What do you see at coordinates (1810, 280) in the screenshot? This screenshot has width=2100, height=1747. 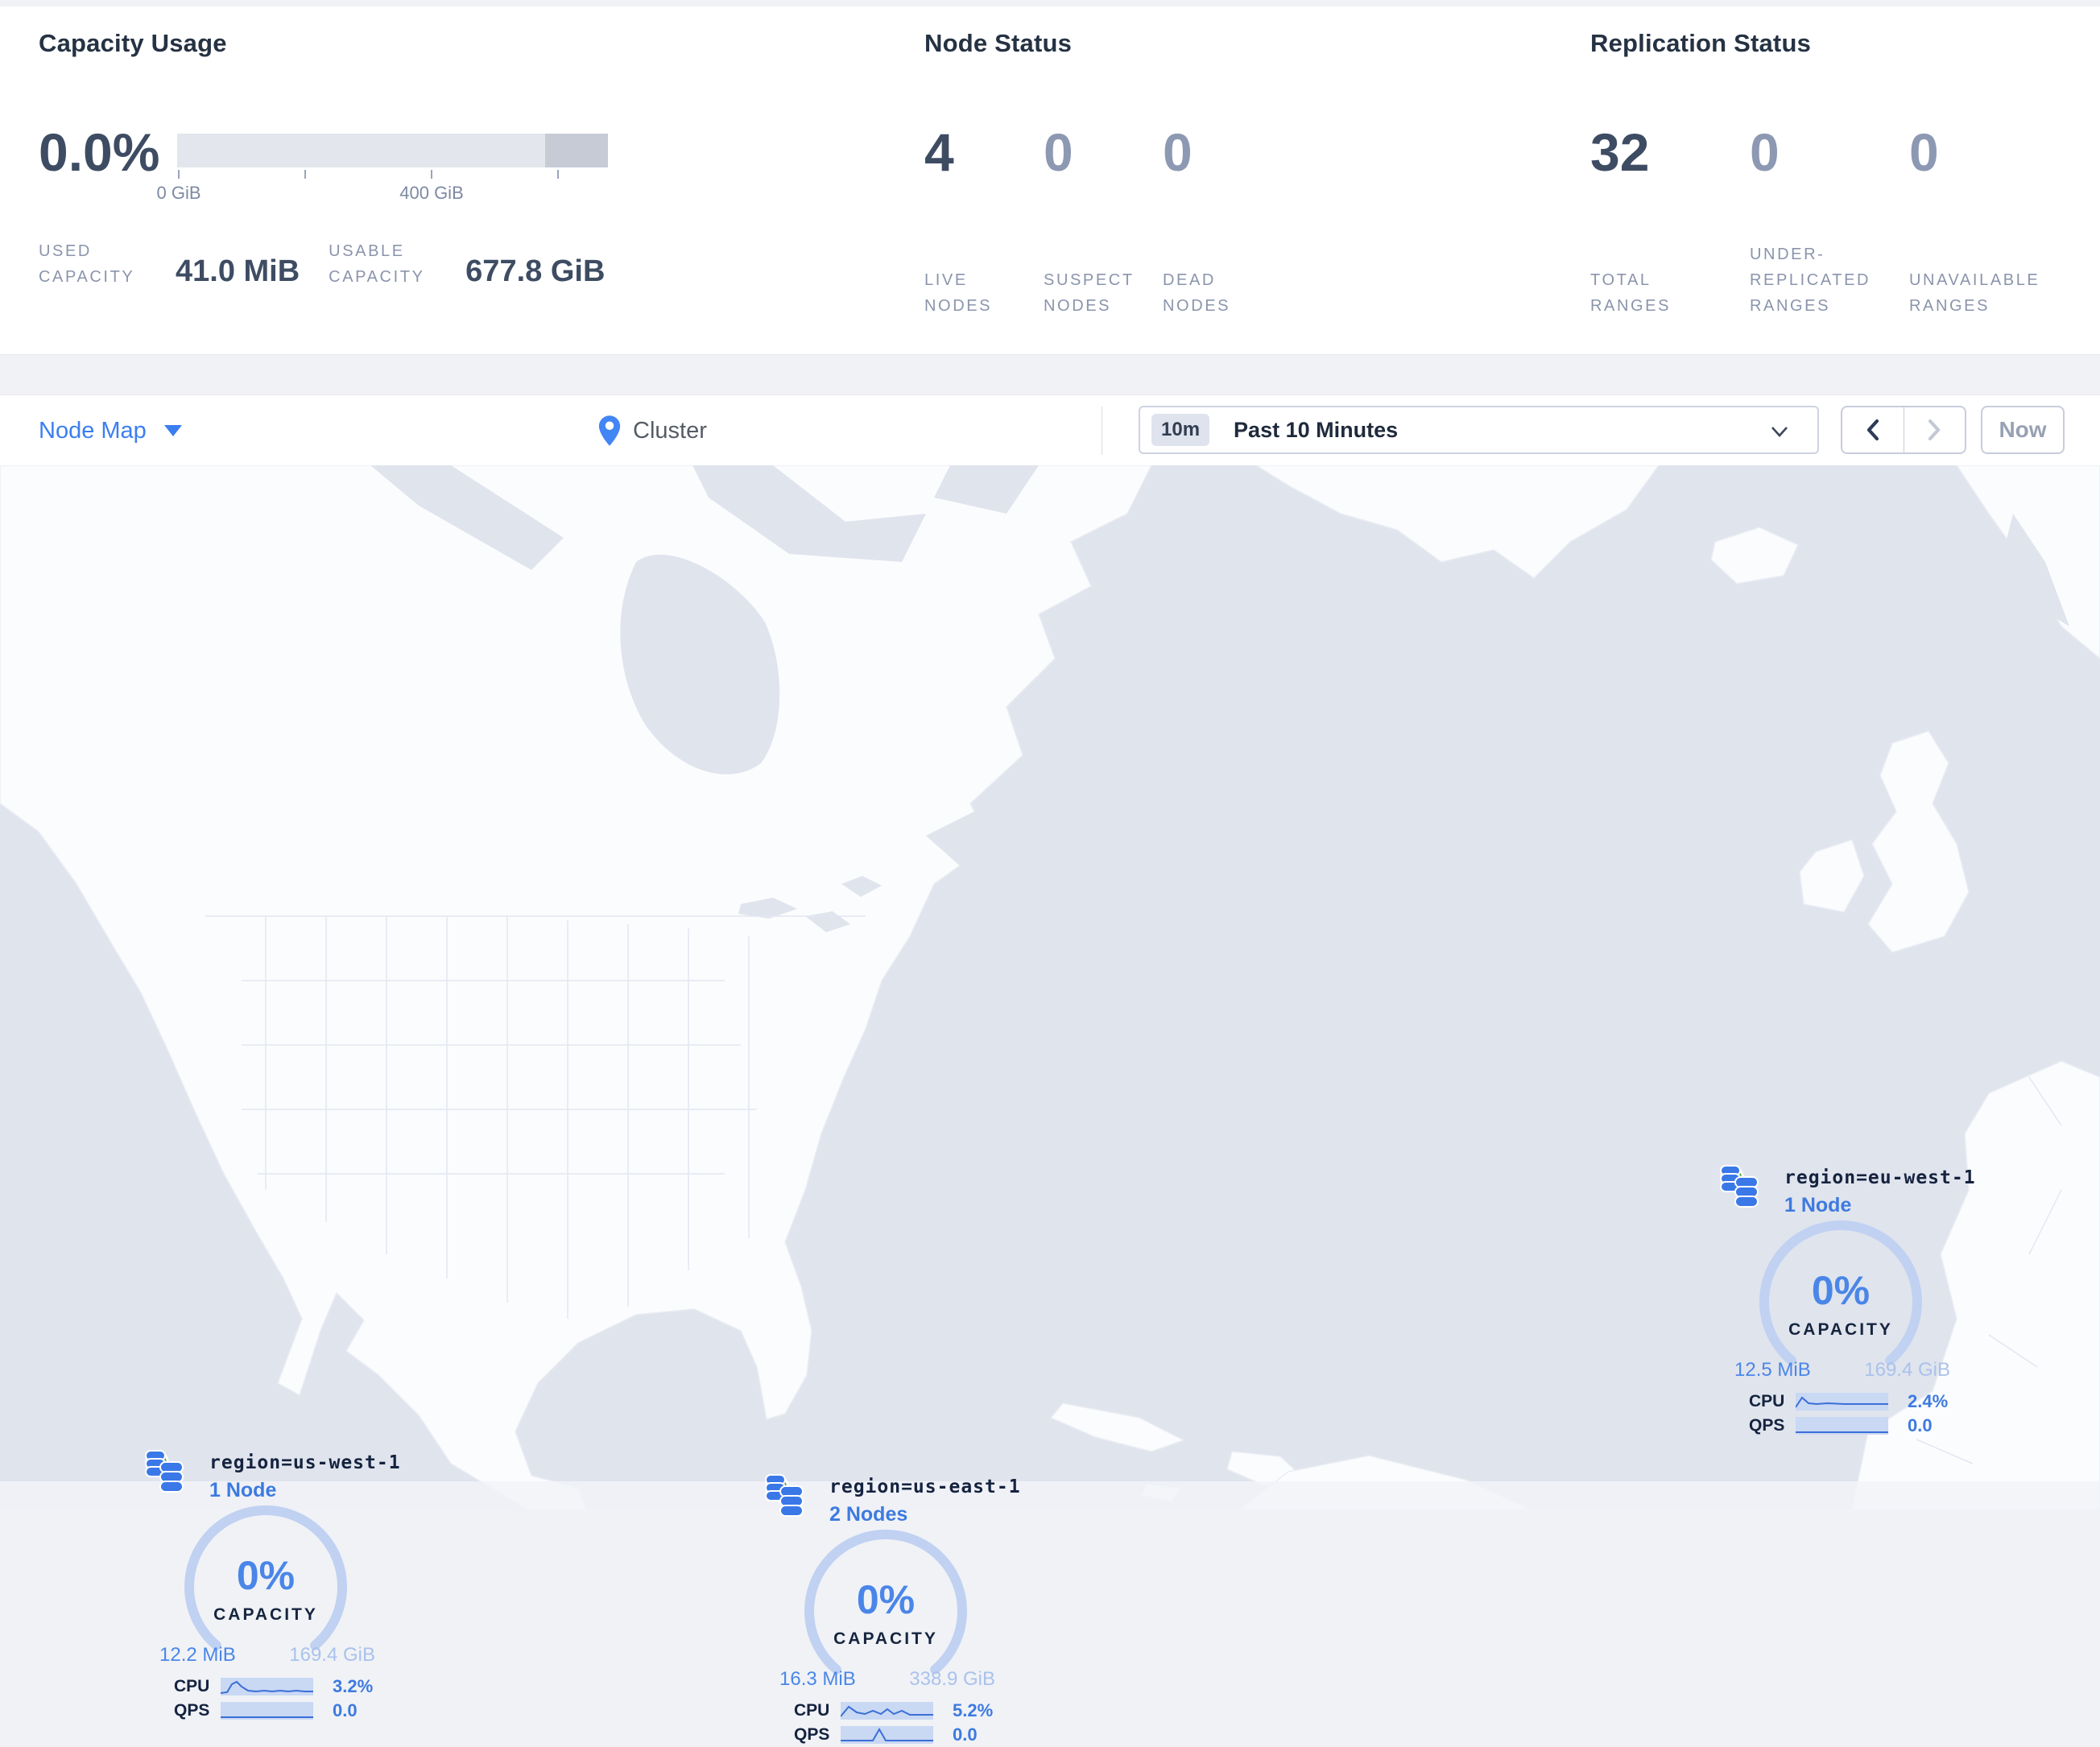 I see `under-replicated-ranges-label: UNDER-REPLICATED RANGES` at bounding box center [1810, 280].